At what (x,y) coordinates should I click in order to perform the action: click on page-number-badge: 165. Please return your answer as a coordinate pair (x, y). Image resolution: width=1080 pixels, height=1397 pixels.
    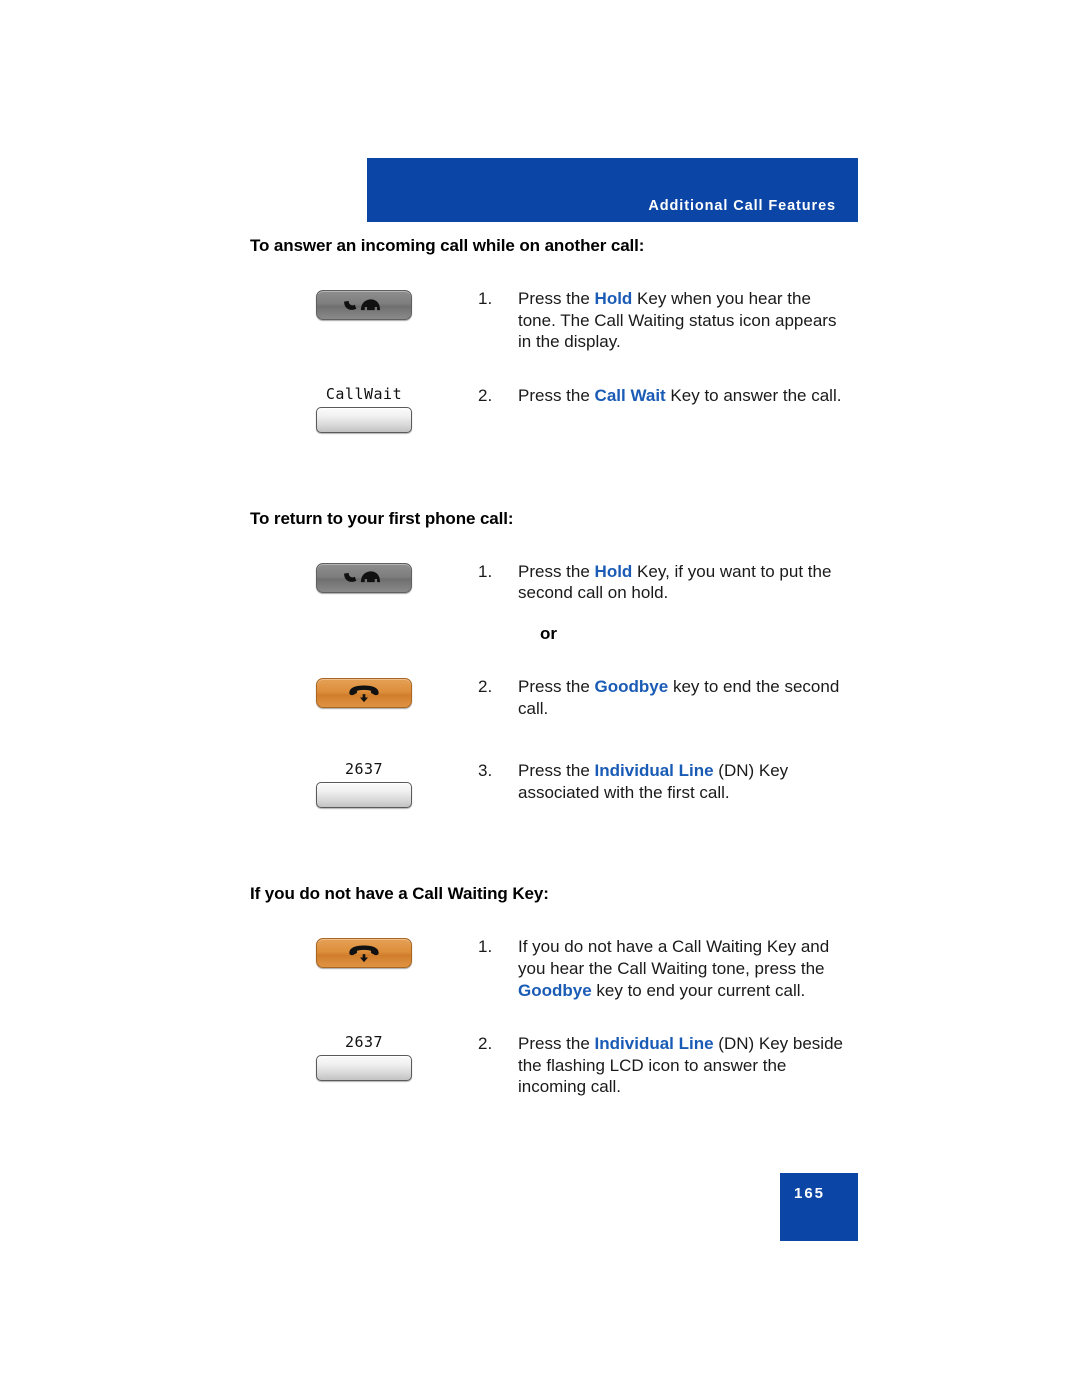
    Looking at the image, I should click on (819, 1207).